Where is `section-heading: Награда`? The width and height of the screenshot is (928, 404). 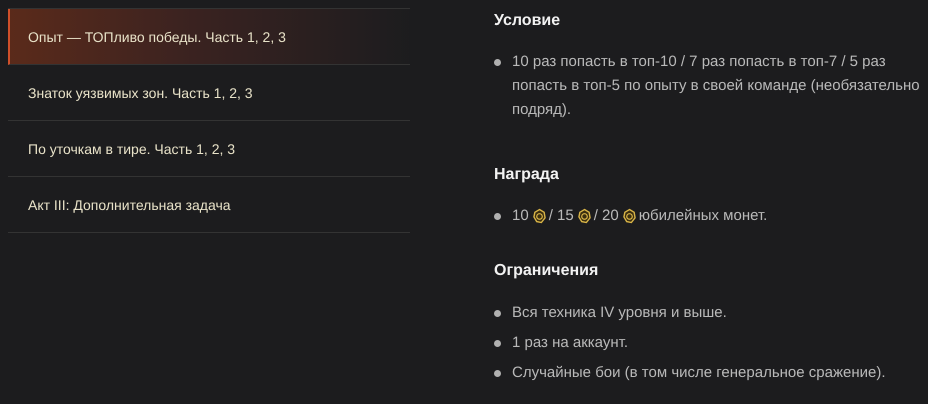 section-heading: Награда is located at coordinates (527, 175).